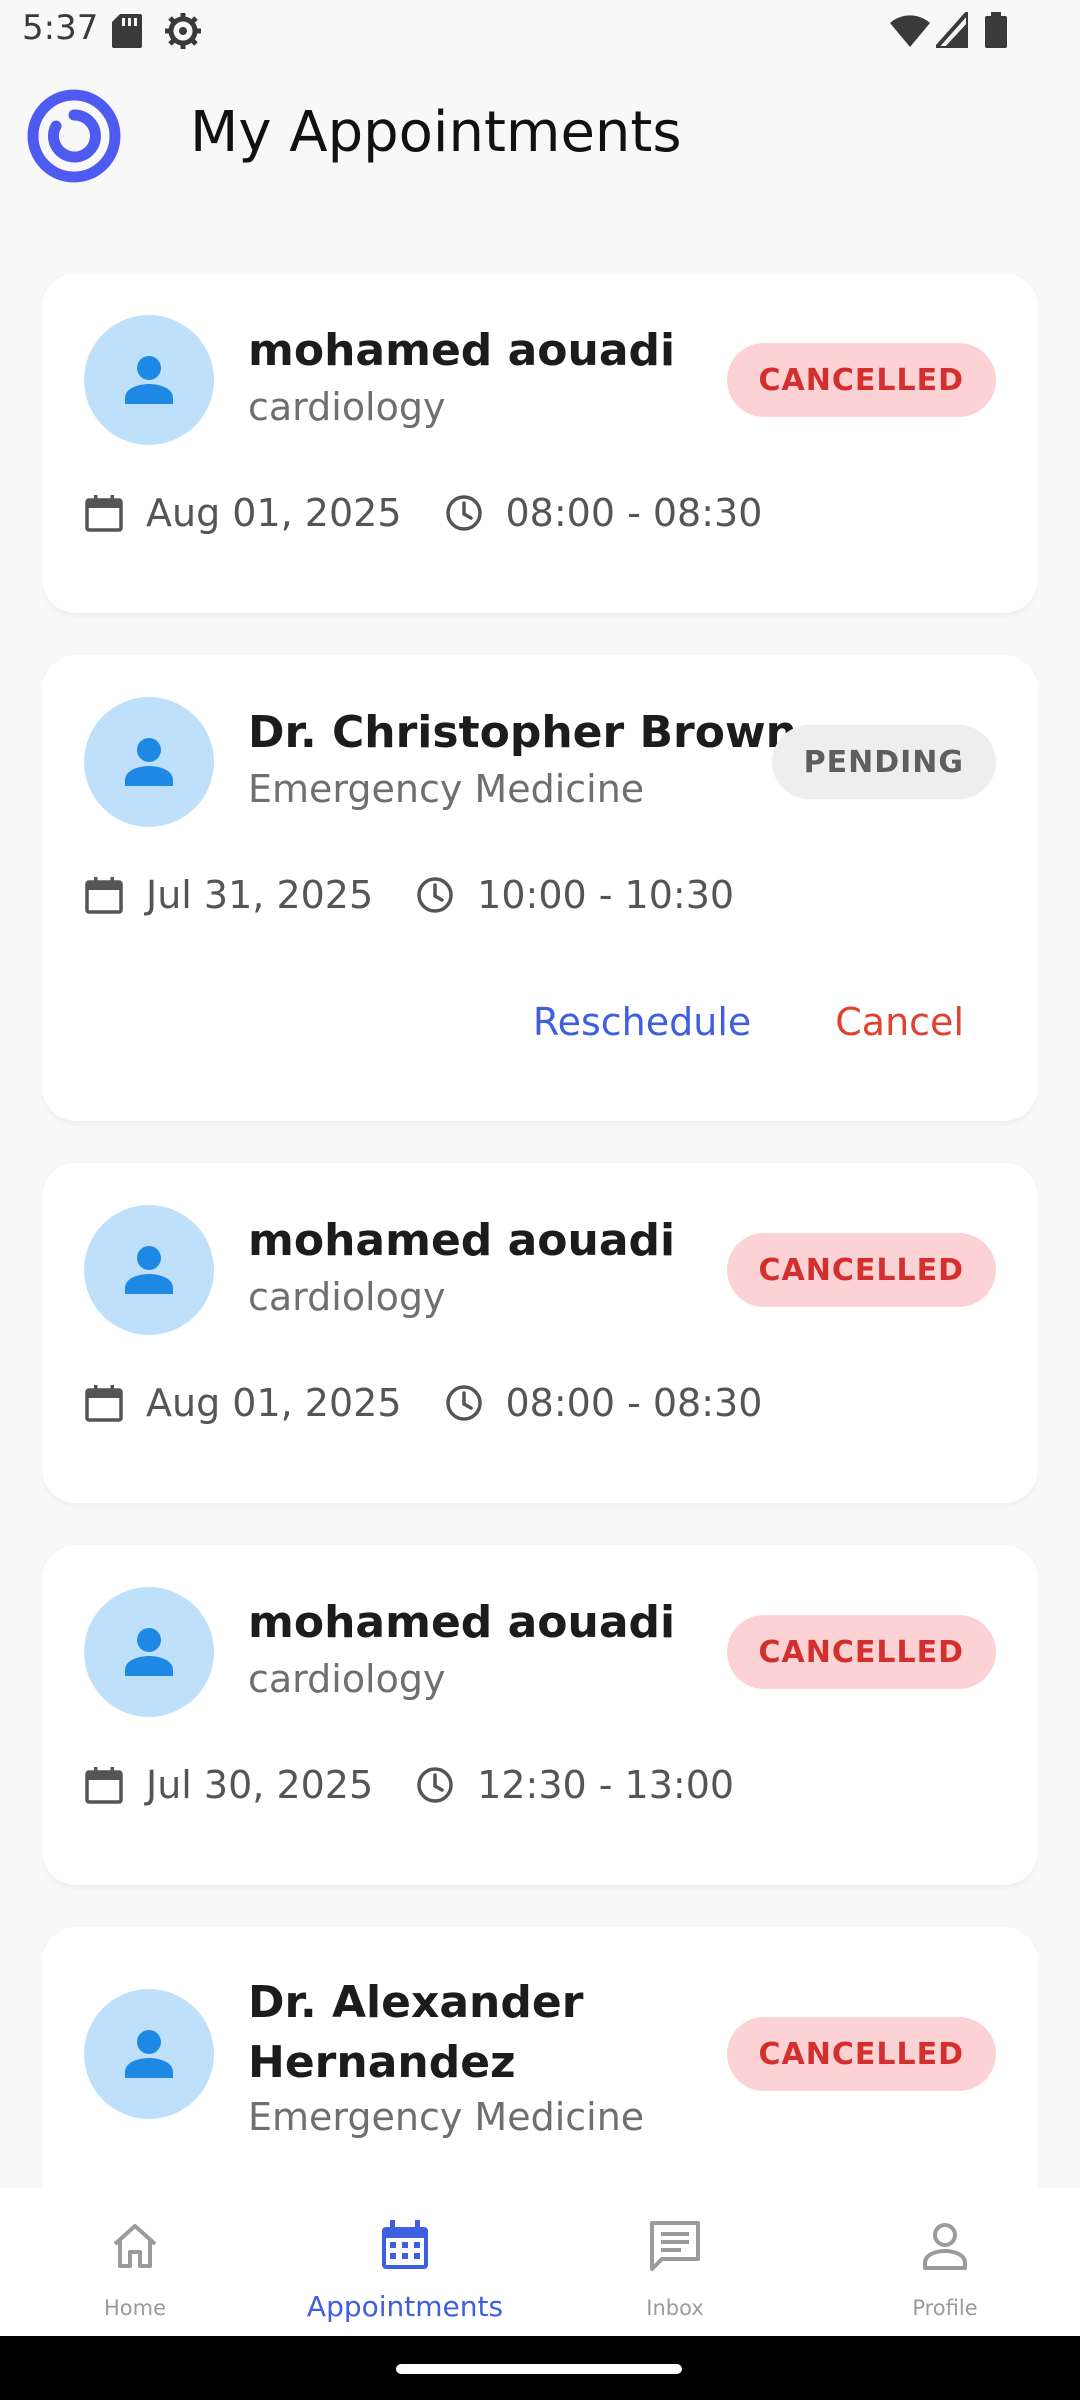 The height and width of the screenshot is (2400, 1080). I want to click on sd-card-icon, so click(127, 31).